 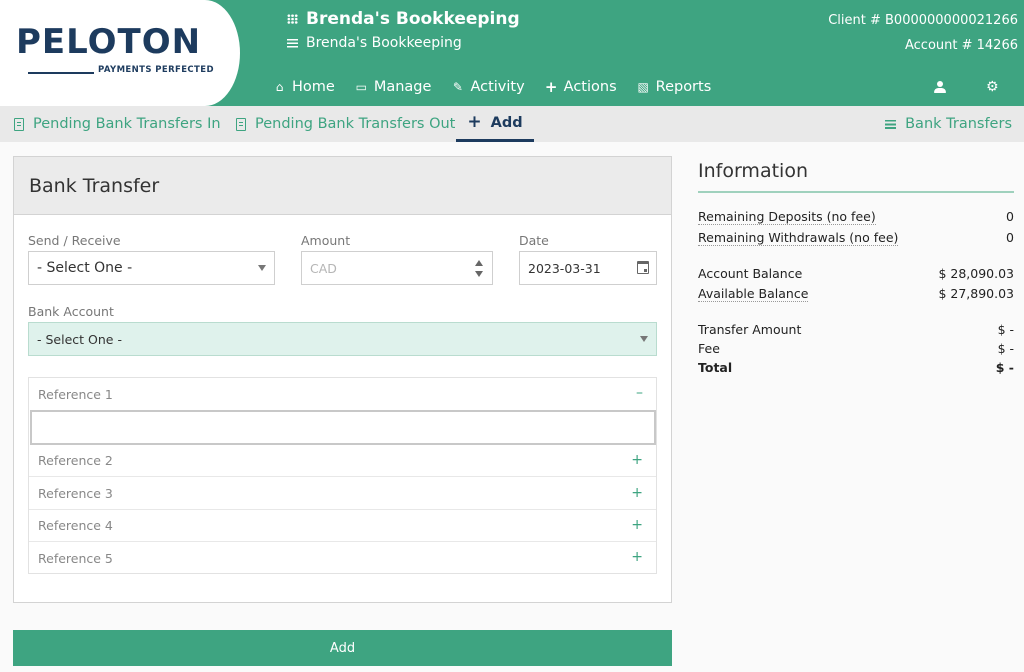 I want to click on account-number: Account # 14266, so click(x=961, y=45).